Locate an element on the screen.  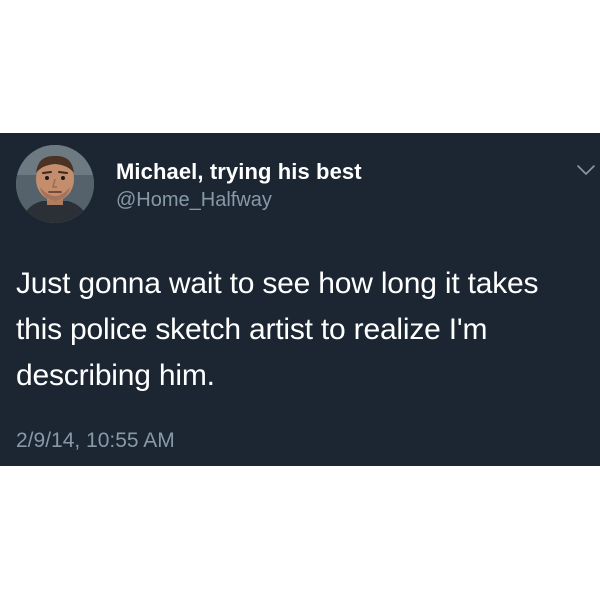
user-handle: @Home_Halfway is located at coordinates (194, 200).